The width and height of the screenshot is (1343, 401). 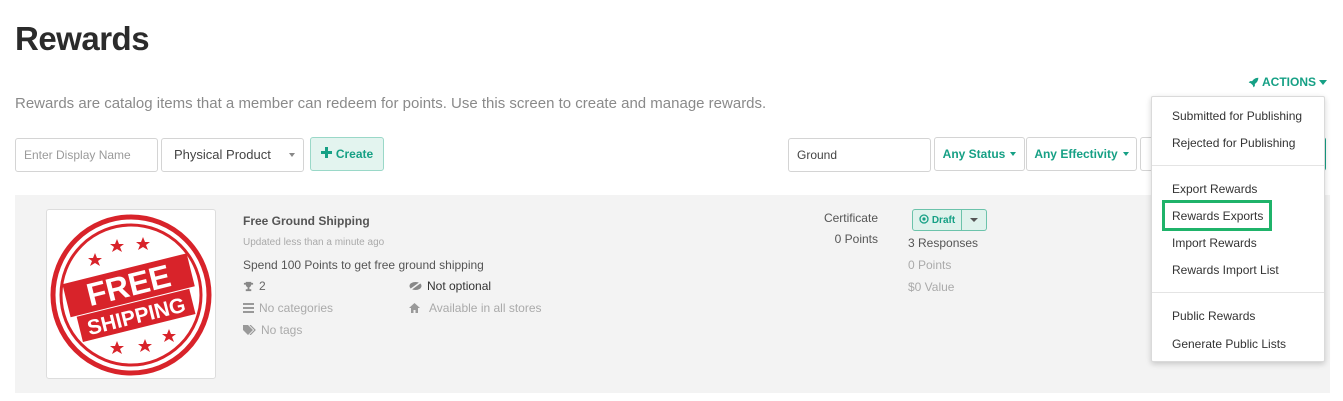 I want to click on reward-type-select: Physical Product, so click(x=232, y=155).